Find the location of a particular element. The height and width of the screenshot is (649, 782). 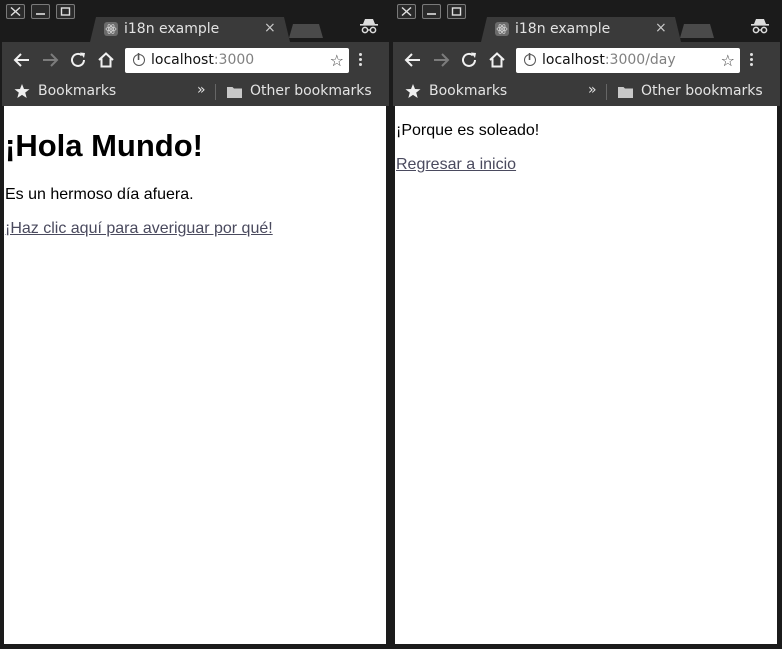

address-bar: i localhost:3000 ☆ is located at coordinates (237, 60).